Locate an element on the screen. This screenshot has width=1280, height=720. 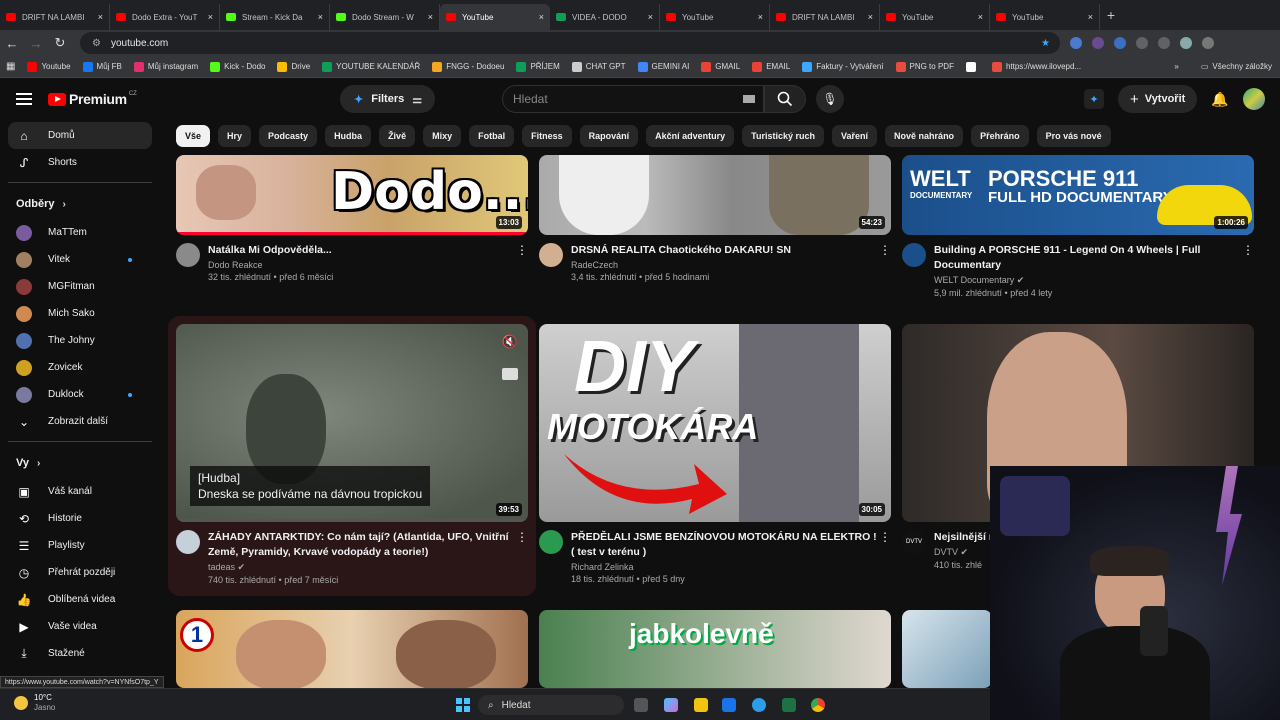
video-thumbnail: jabkolevně is located at coordinates (715, 649).